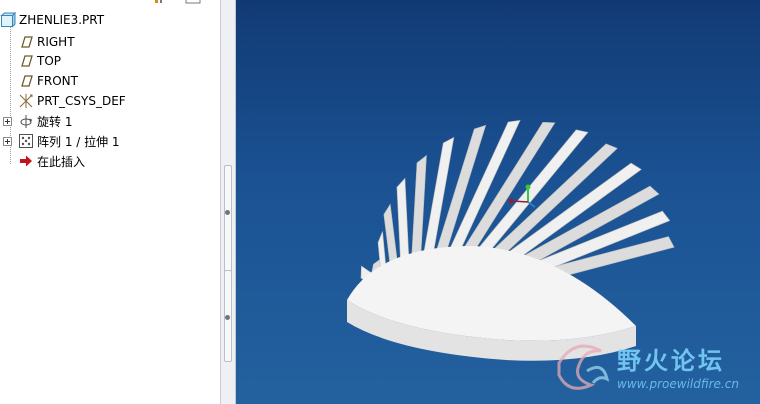  What do you see at coordinates (7, 141) in the screenshot?
I see `expand-toggle-pattern` at bounding box center [7, 141].